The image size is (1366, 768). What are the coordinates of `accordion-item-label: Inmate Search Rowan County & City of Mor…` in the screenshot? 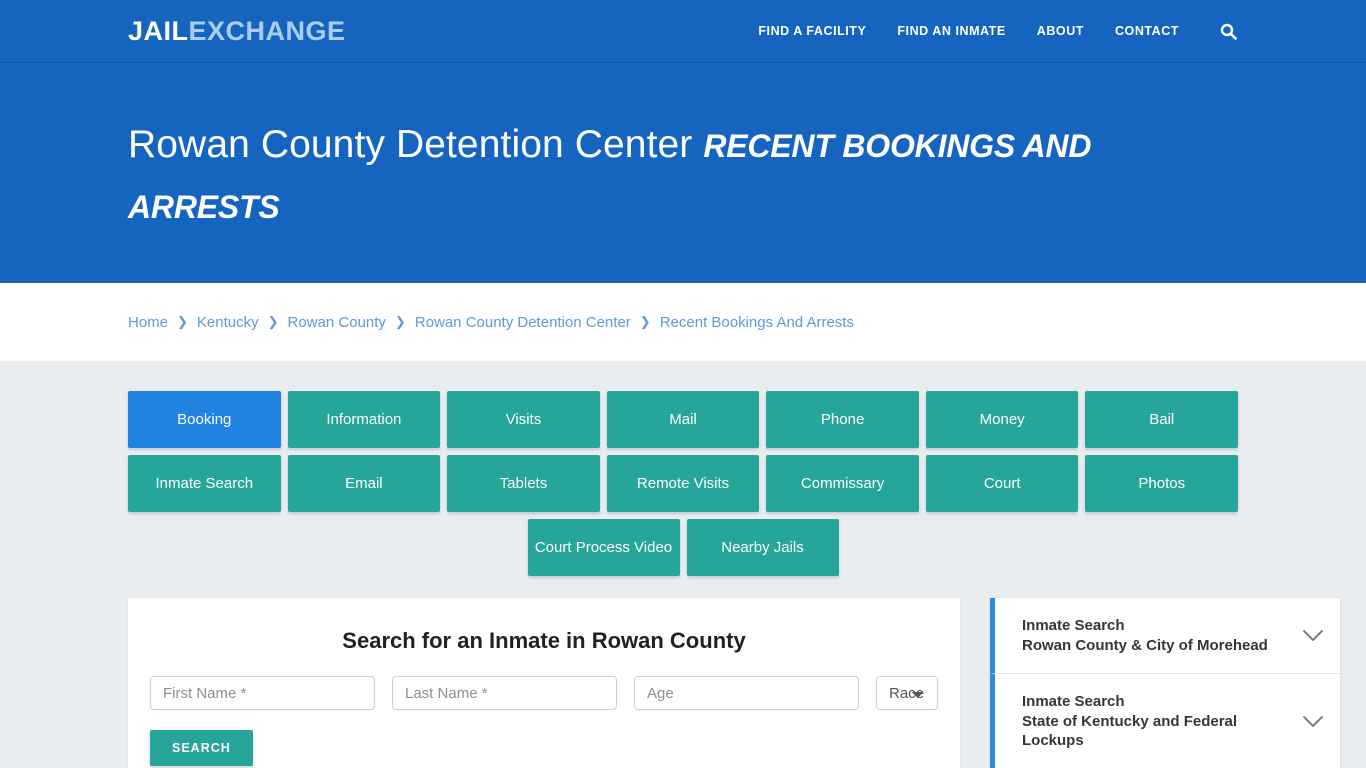 It's located at (1156, 635).